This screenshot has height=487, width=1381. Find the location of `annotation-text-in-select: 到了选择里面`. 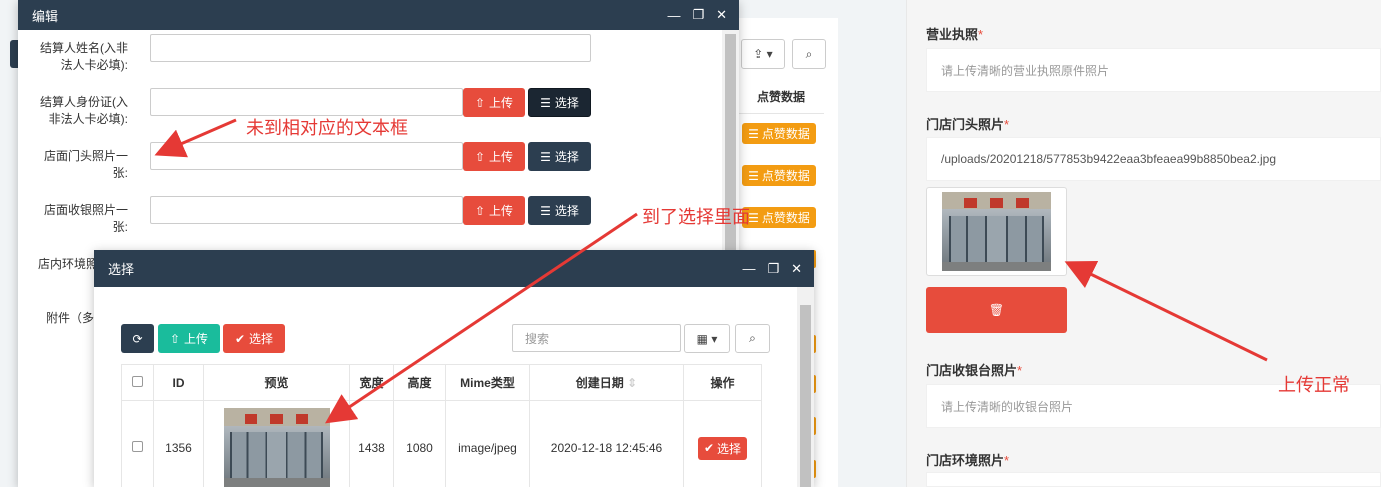

annotation-text-in-select: 到了选择里面 is located at coordinates (696, 217).